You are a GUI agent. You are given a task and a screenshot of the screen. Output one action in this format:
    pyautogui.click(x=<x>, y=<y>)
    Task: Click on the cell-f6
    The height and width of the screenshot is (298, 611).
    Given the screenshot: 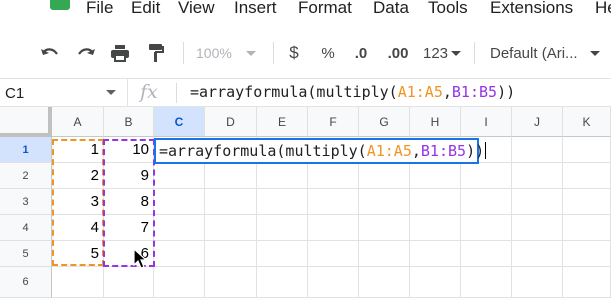 What is the action you would take?
    pyautogui.click(x=333, y=282)
    